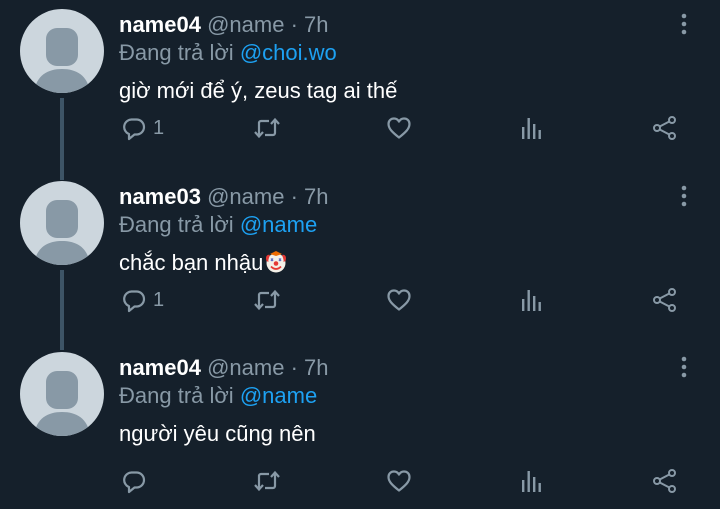 This screenshot has width=720, height=509. I want to click on tweet-text: giờ mới để ý, zeus tag ai thế, so click(258, 90).